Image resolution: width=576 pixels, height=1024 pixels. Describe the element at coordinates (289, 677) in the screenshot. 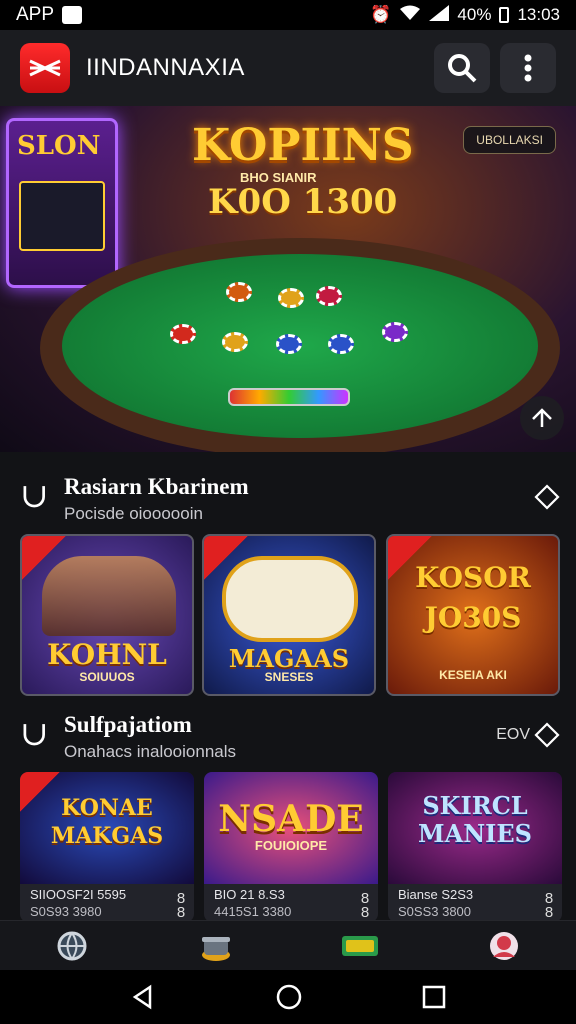

I see `card-subtitle: SNESES` at that location.